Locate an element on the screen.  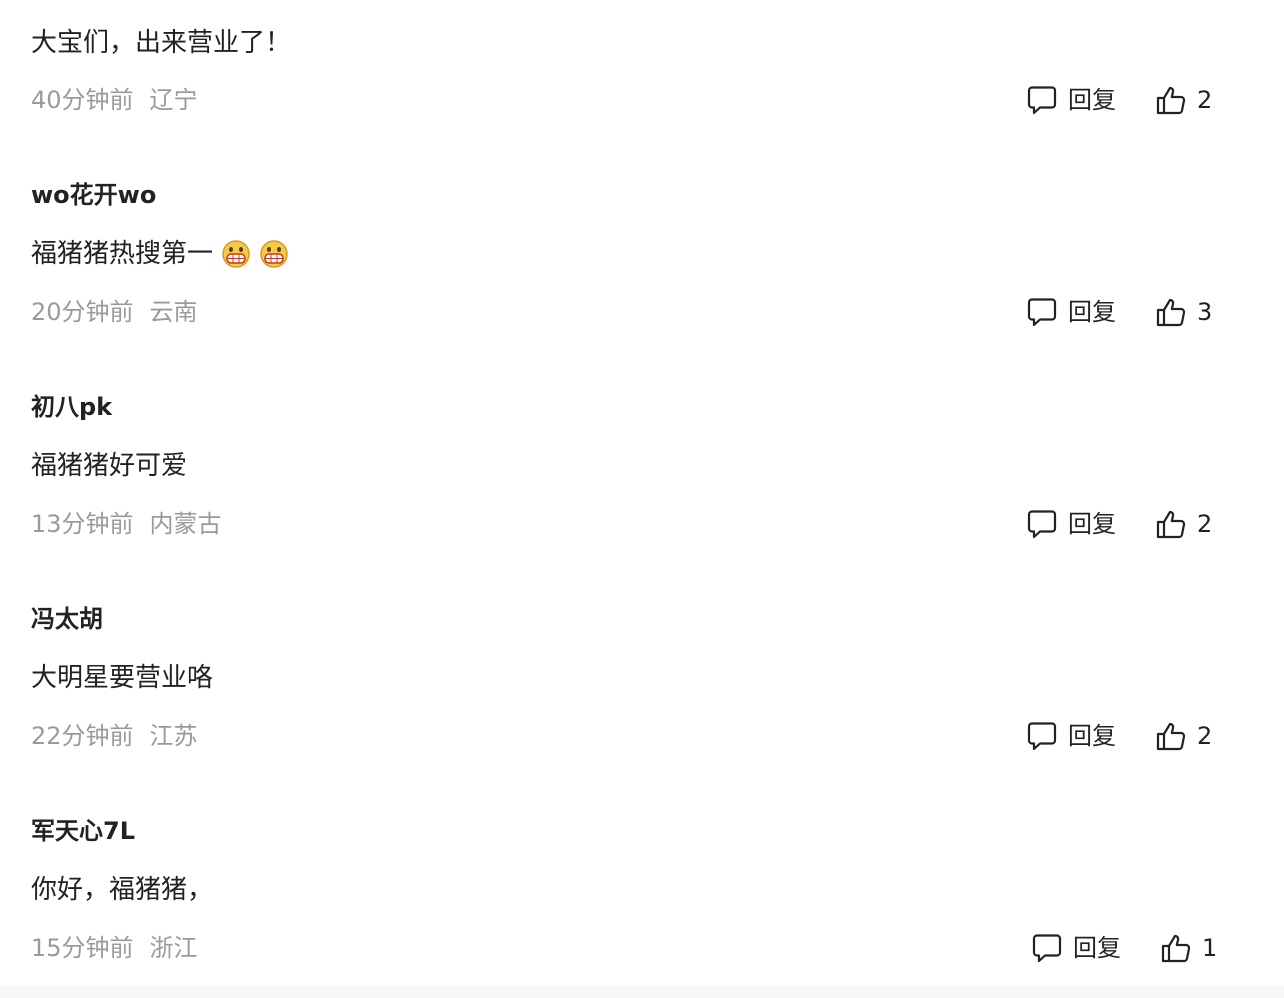
comment-text: 大宝们，出来营业了！ is located at coordinates (161, 43).